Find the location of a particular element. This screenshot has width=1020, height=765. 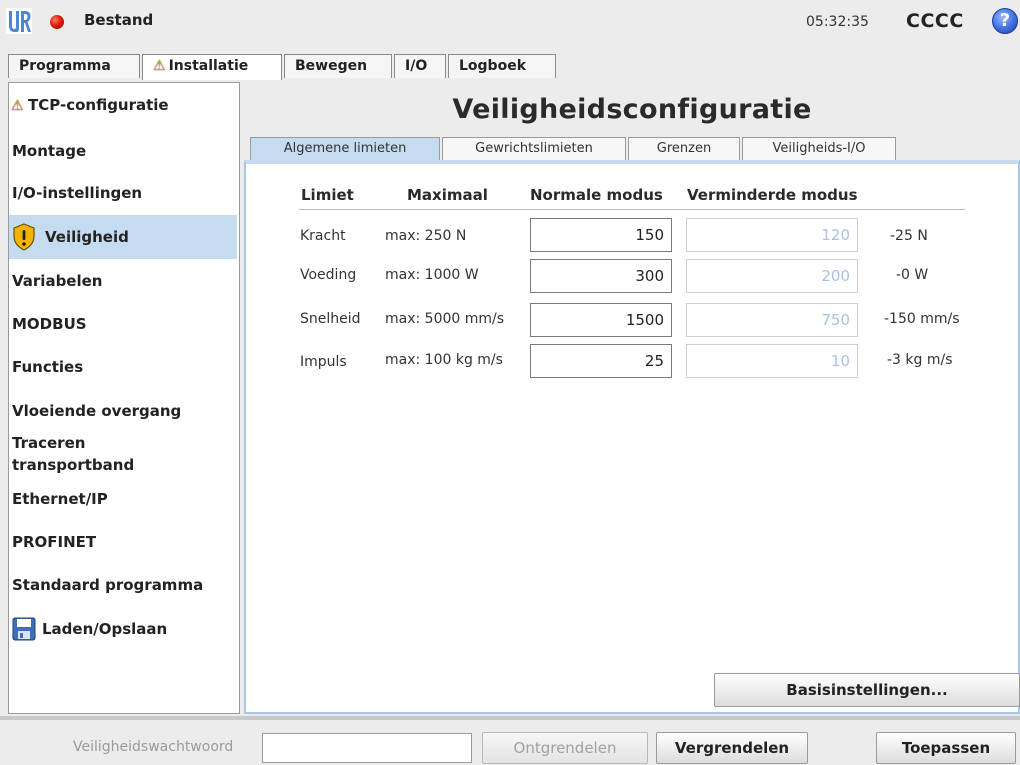

tab-programma: Programma is located at coordinates (74, 66).